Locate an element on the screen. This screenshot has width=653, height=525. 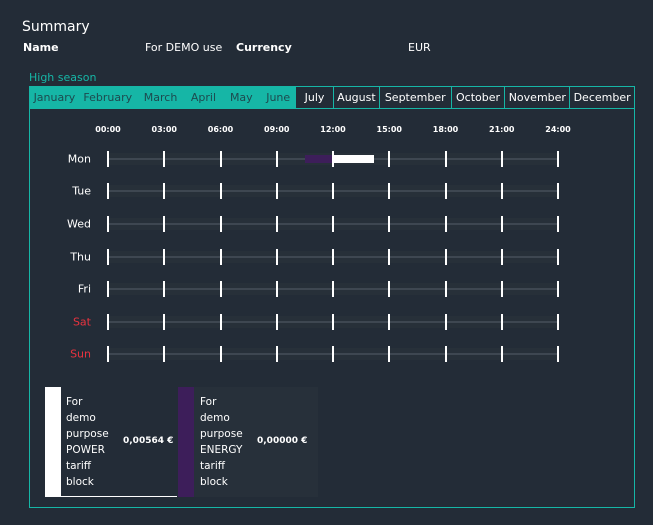
hour-label: 18:00 is located at coordinates (445, 129).